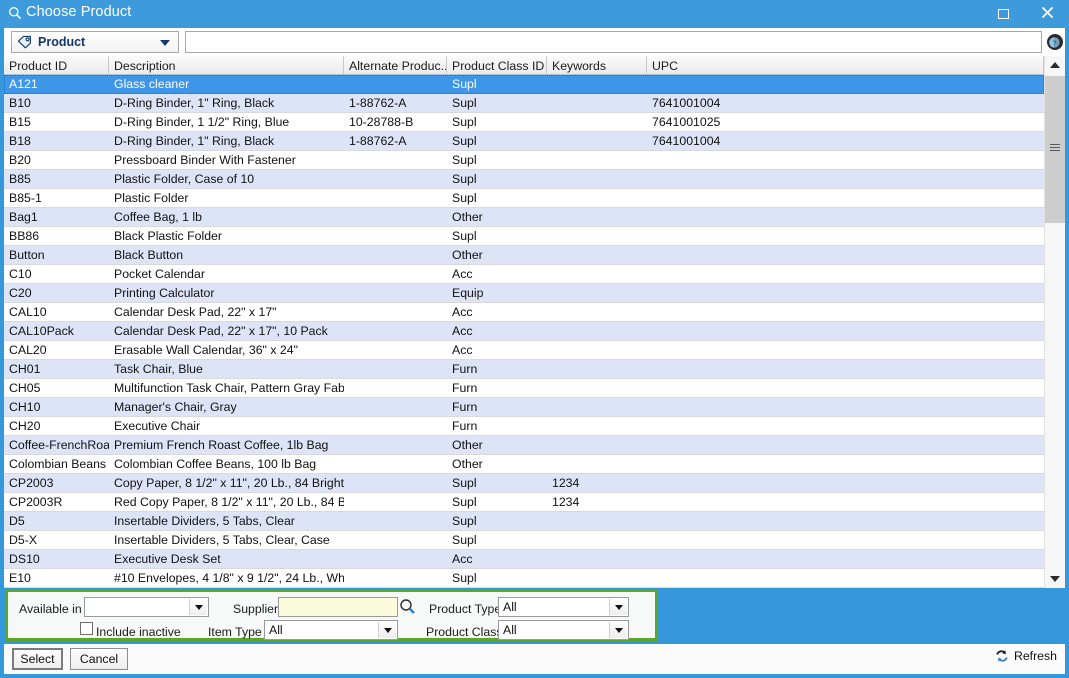 The width and height of the screenshot is (1069, 678). Describe the element at coordinates (24, 559) in the screenshot. I see `table-cell: DS10` at that location.